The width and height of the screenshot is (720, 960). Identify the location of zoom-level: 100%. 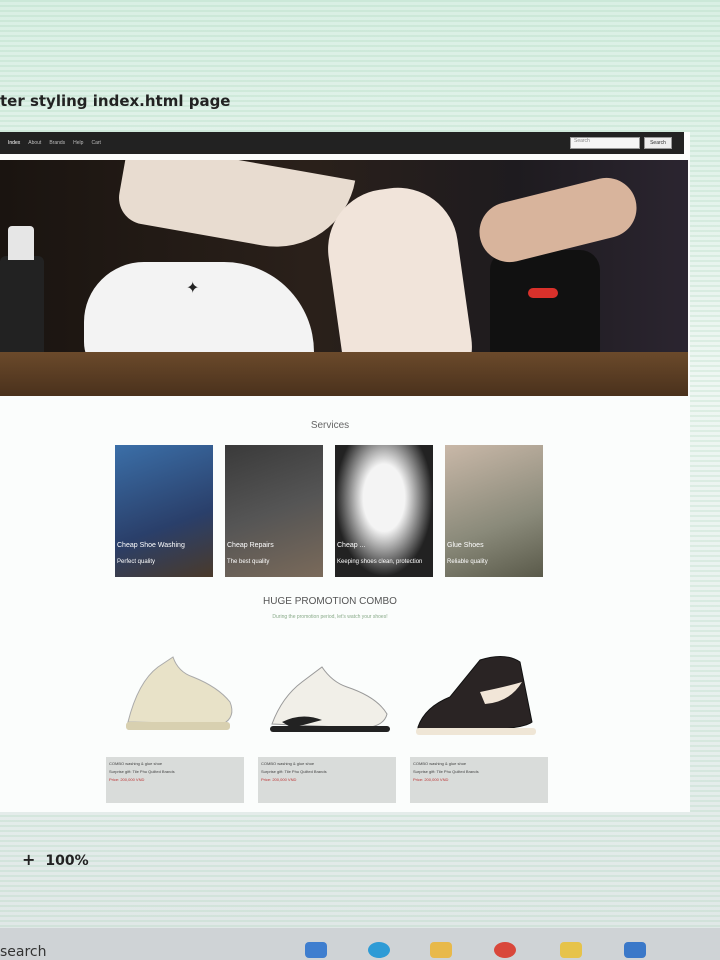
(67, 861).